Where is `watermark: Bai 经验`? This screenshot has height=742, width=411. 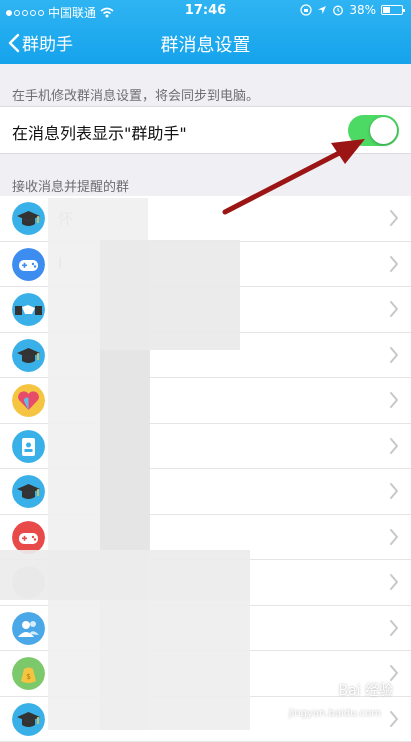
watermark: Bai 经验 is located at coordinates (365, 690).